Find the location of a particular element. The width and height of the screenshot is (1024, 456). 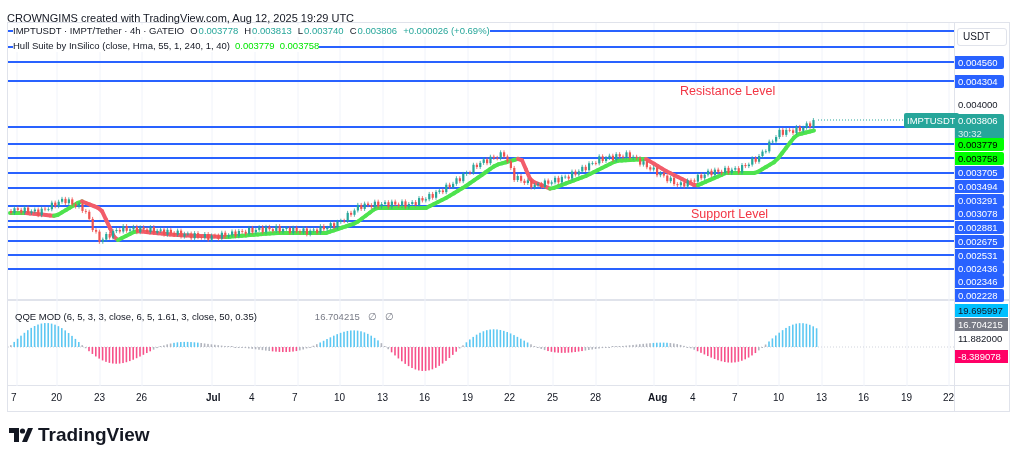

price-label: 0.003758 is located at coordinates (979, 158).